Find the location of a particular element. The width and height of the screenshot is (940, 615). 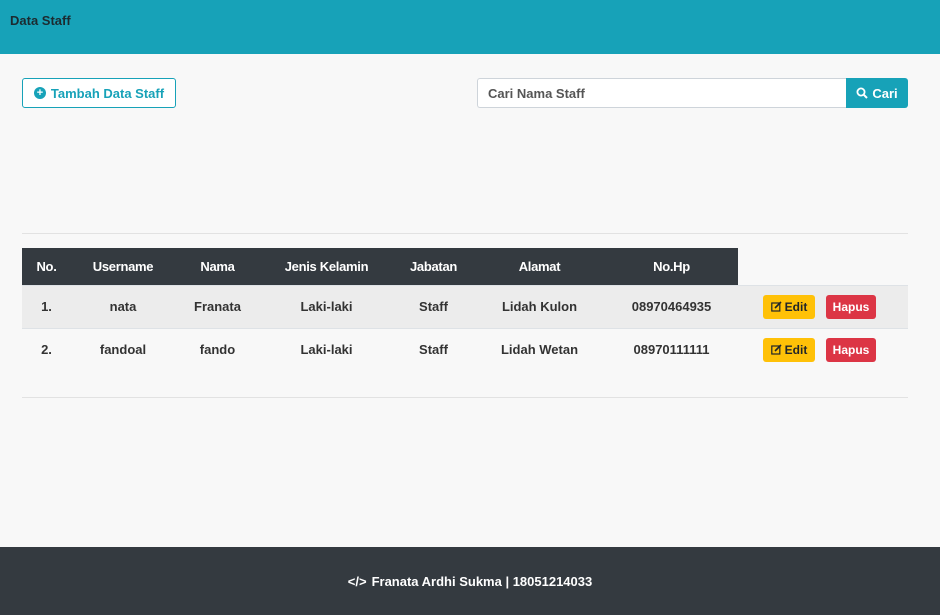

footer: </> Franata Ardhi Sukma | 18051214033 is located at coordinates (470, 581).